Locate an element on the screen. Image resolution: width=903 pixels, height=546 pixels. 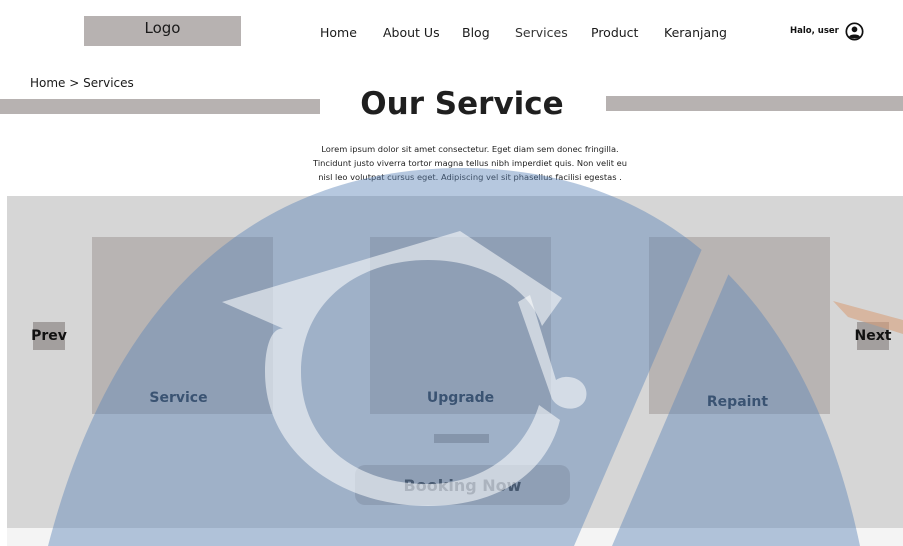
nav-home: Home is located at coordinates (338, 32).